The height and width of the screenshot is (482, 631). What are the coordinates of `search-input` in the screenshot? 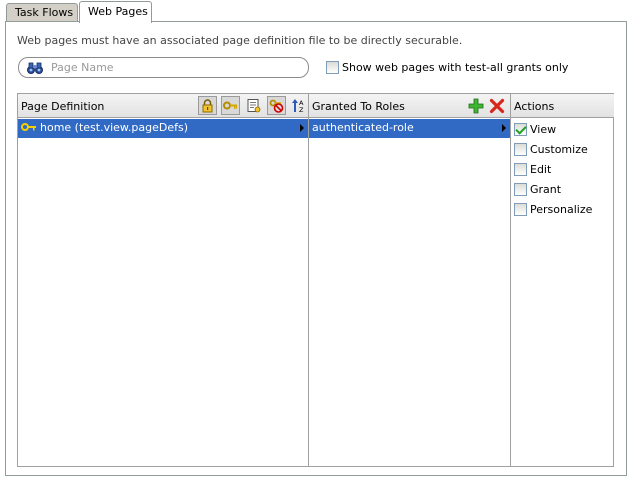 It's located at (176, 67).